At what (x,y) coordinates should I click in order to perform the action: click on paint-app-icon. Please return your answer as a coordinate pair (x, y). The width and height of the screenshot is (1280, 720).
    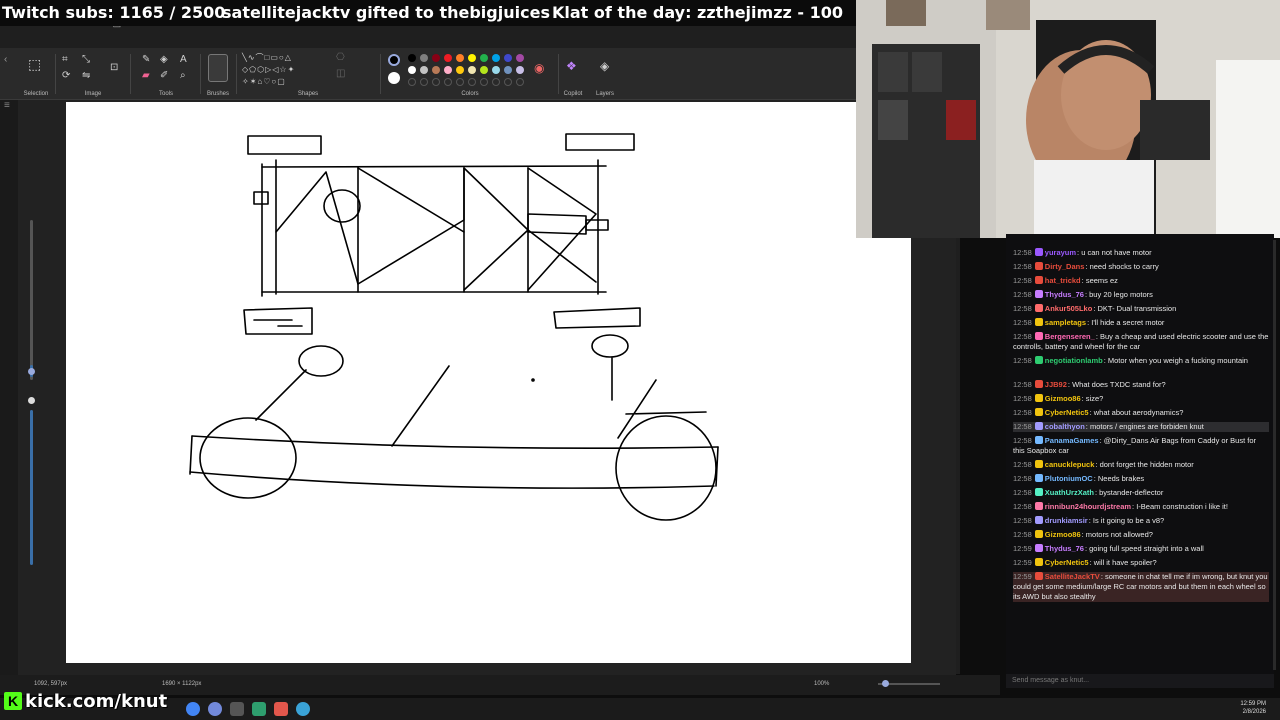
    Looking at the image, I should click on (303, 709).